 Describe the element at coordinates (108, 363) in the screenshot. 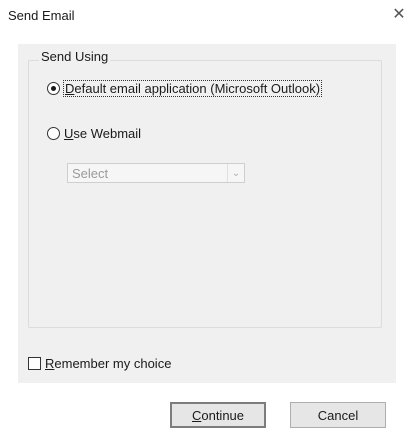

I see `remember-choice-label: Remember my choice` at that location.